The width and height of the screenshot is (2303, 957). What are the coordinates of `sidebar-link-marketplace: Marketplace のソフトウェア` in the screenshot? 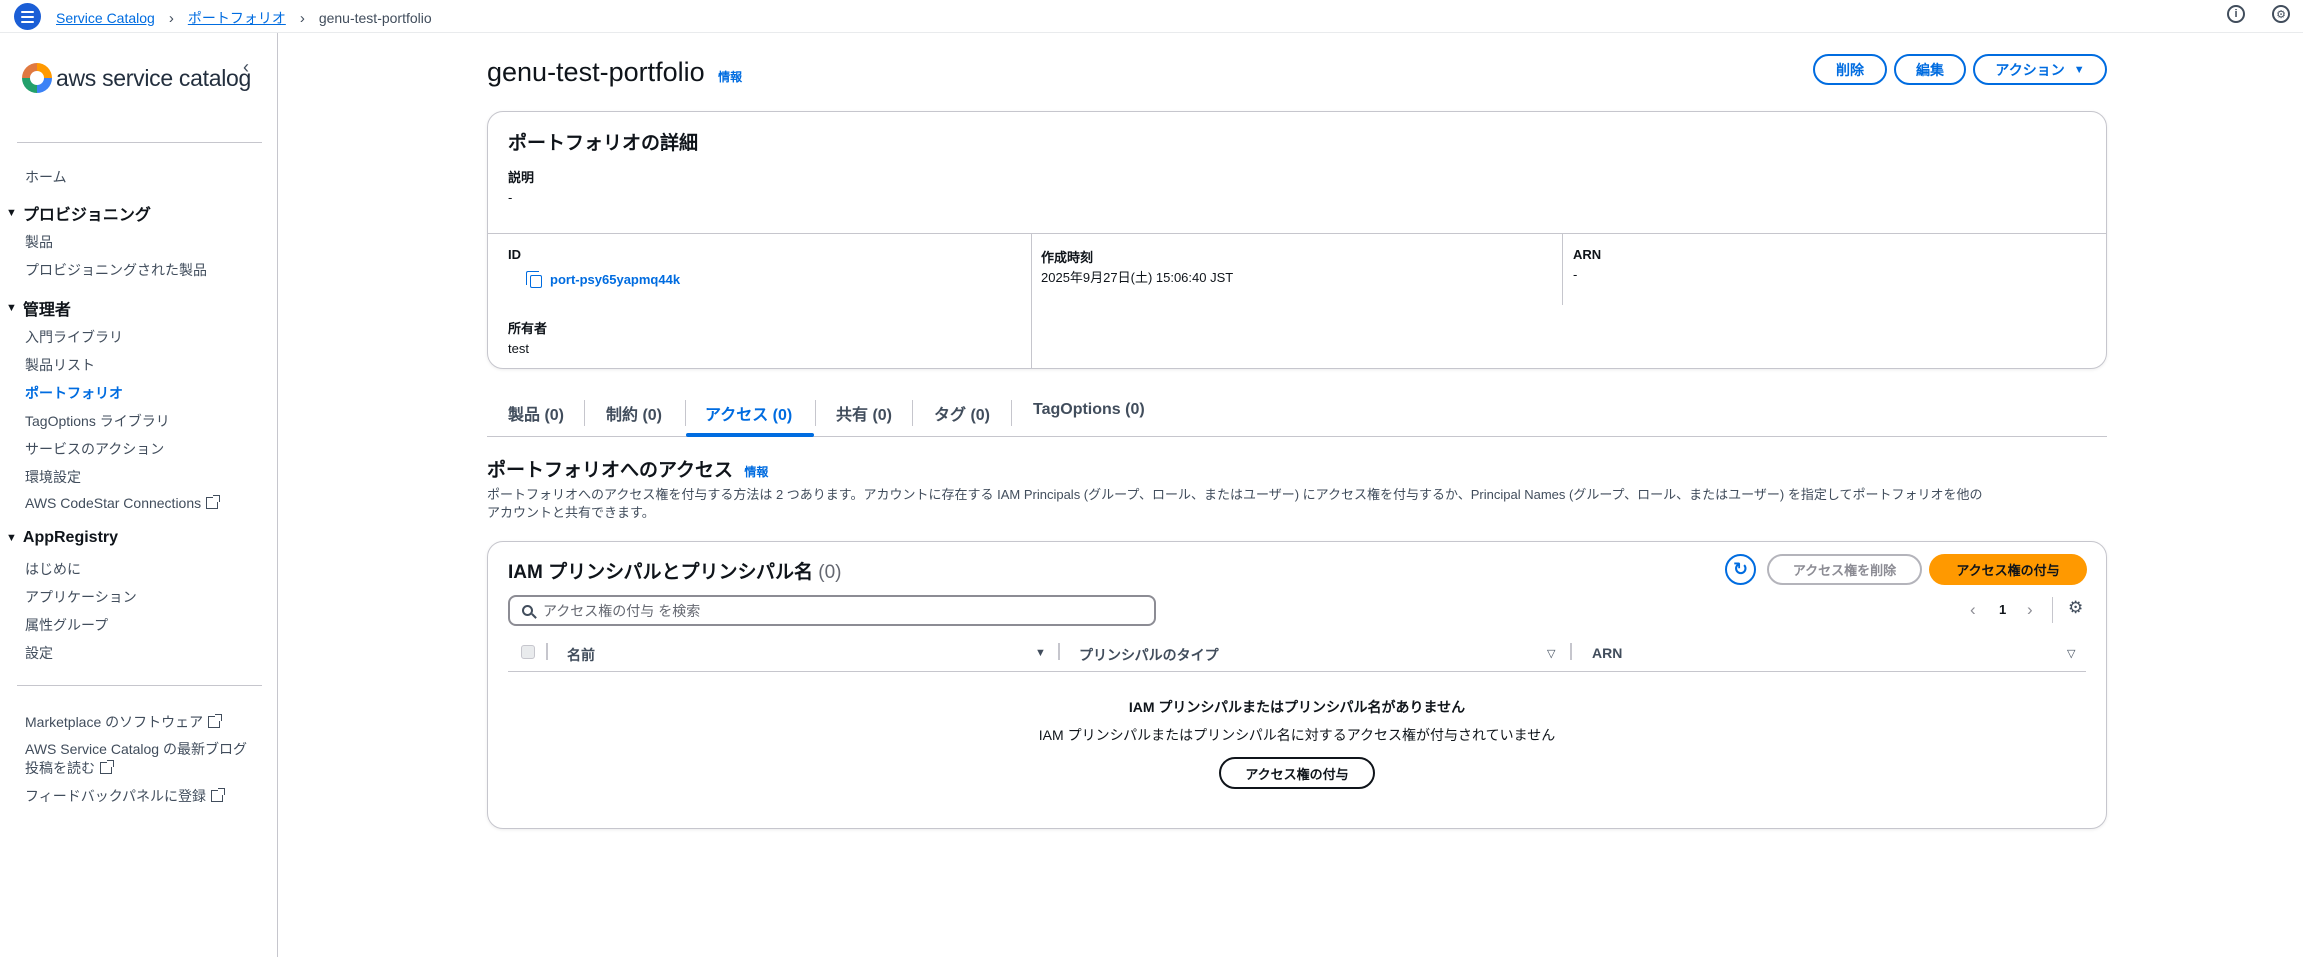 It's located at (124, 722).